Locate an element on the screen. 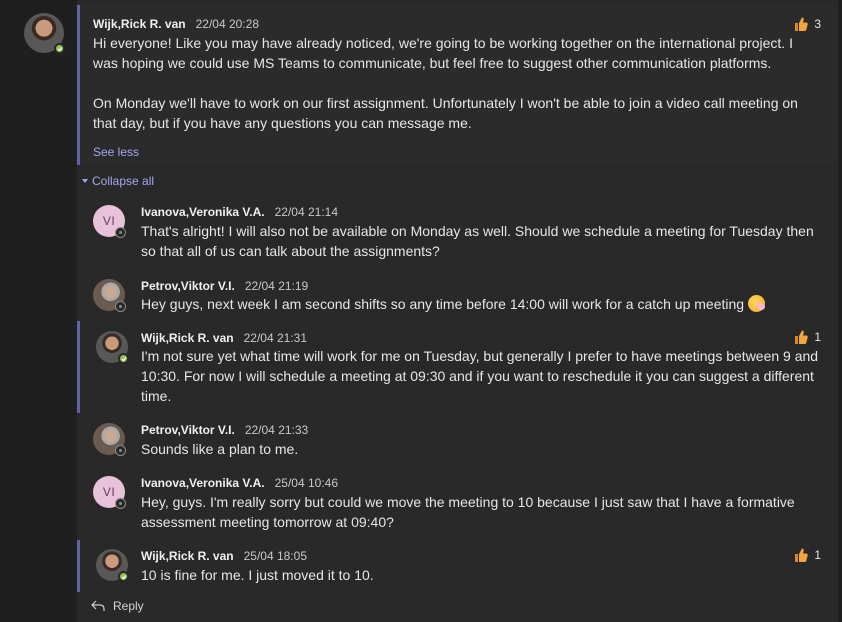  message-header: Petrov,Viktor V.I. 22/04 21:33 is located at coordinates (224, 430).